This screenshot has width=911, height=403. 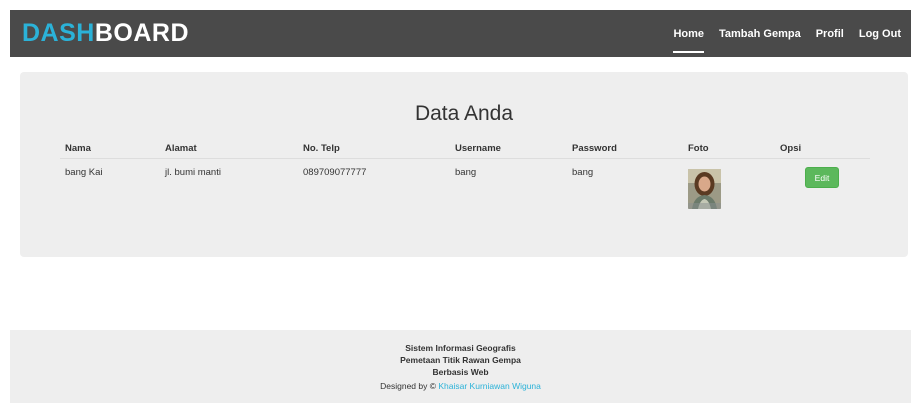 I want to click on footer-line-3: Berbasis Web, so click(x=460, y=372).